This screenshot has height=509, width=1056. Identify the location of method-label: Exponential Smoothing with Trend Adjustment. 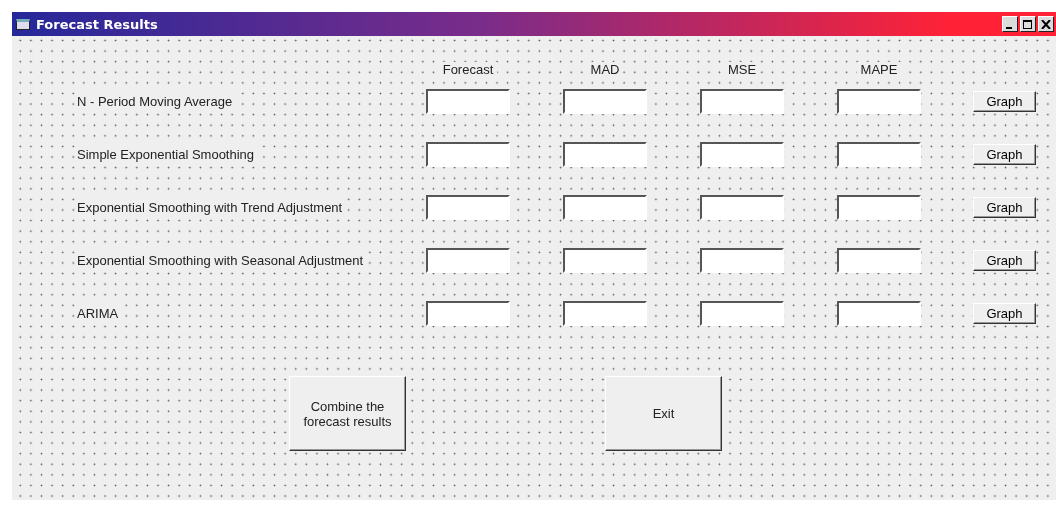
(210, 207).